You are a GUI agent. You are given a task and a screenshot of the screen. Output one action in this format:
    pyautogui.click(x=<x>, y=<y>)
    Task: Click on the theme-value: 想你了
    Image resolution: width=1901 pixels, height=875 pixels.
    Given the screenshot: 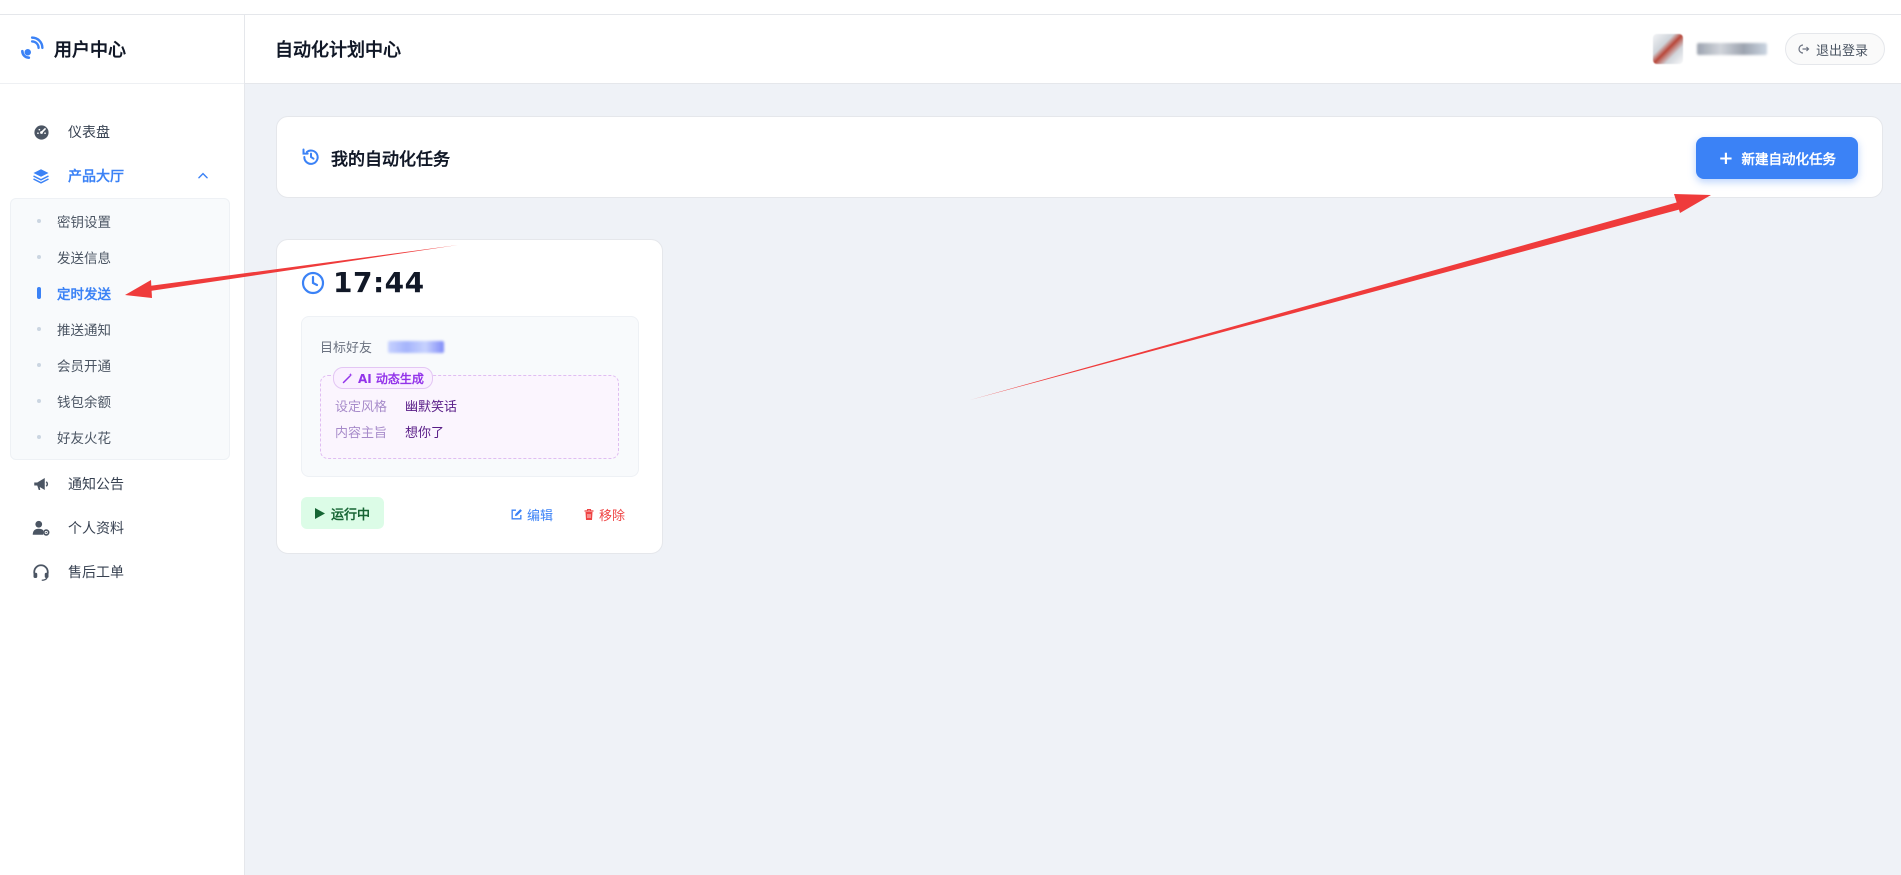 What is the action you would take?
    pyautogui.click(x=425, y=433)
    